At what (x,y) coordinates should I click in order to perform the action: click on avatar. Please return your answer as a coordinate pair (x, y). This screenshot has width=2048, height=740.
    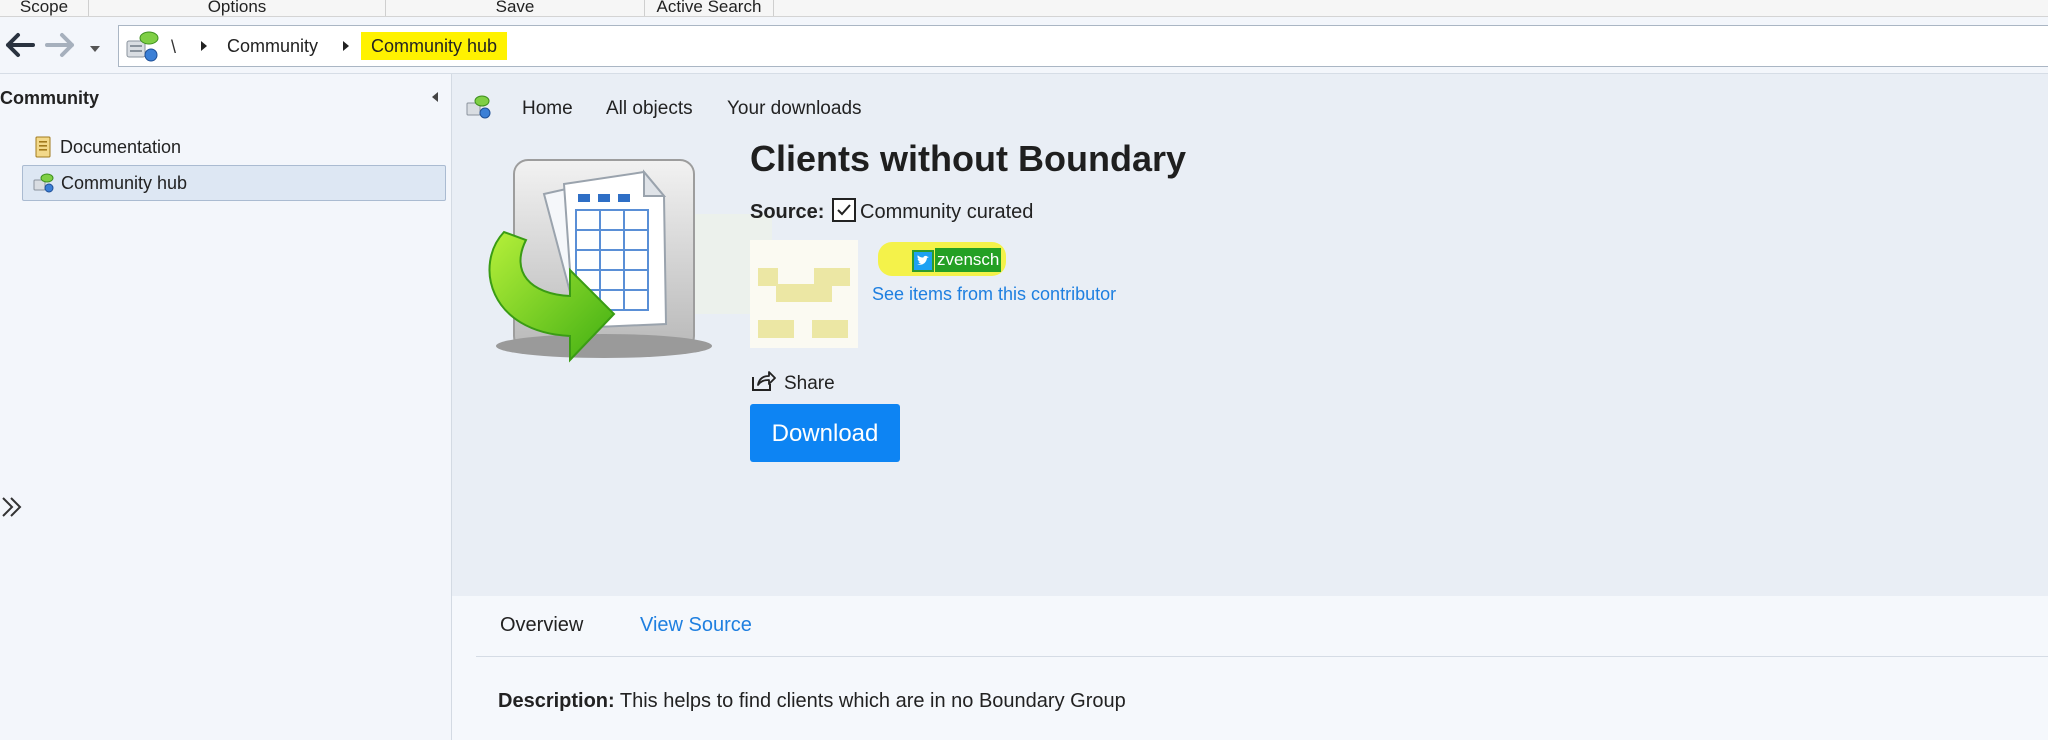
    Looking at the image, I should click on (804, 294).